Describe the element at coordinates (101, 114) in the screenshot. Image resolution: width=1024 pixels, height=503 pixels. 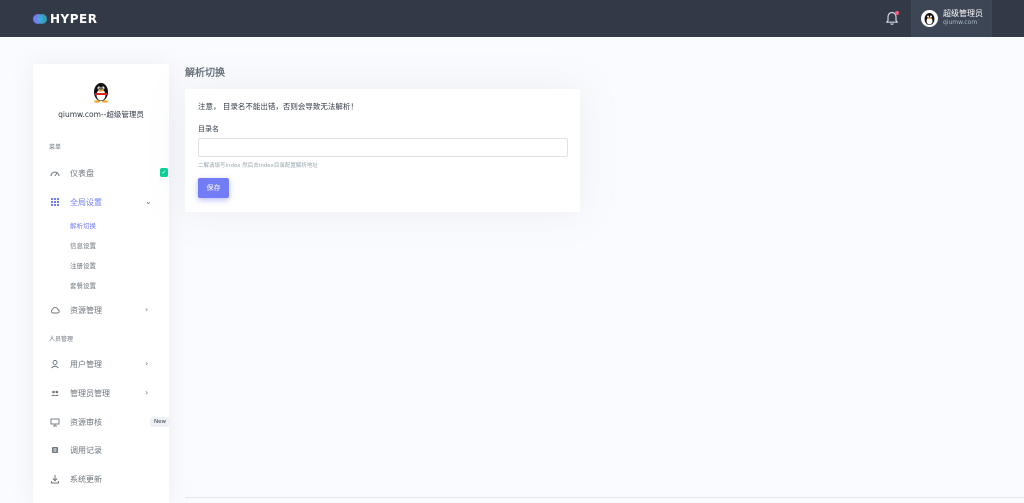
I see `sidebar-username: qiumw.com--超级管理员` at that location.